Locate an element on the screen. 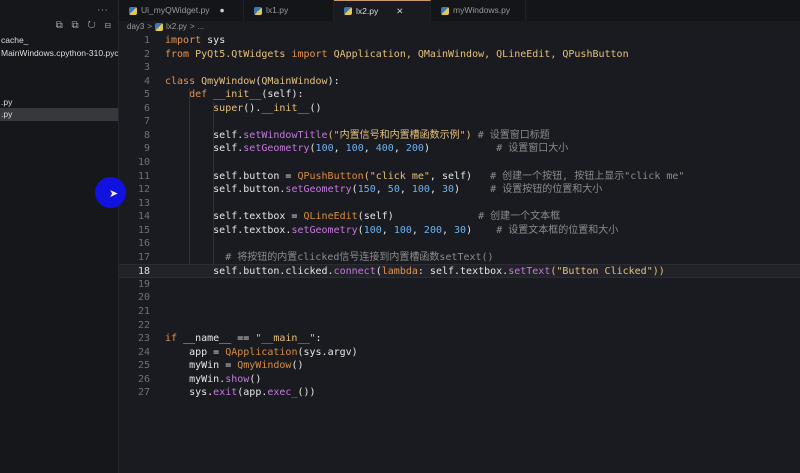 The image size is (800, 473). code-token: , self) is located at coordinates (460, 176).